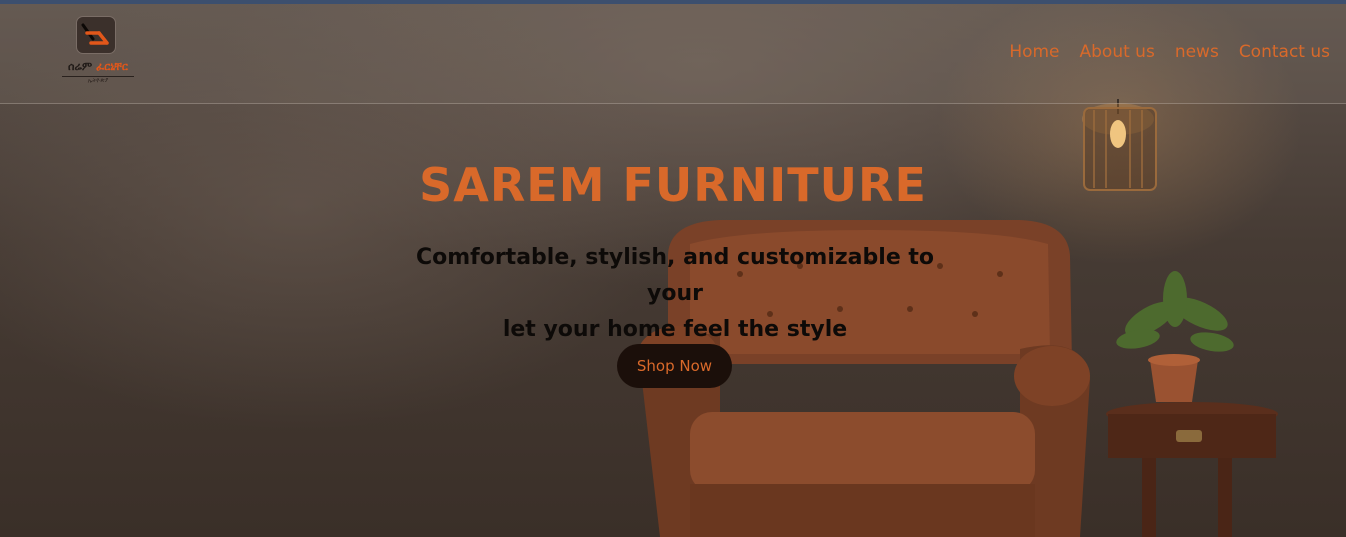  Describe the element at coordinates (673, 185) in the screenshot. I see `hero-title: SAREM FURNITURE` at that location.